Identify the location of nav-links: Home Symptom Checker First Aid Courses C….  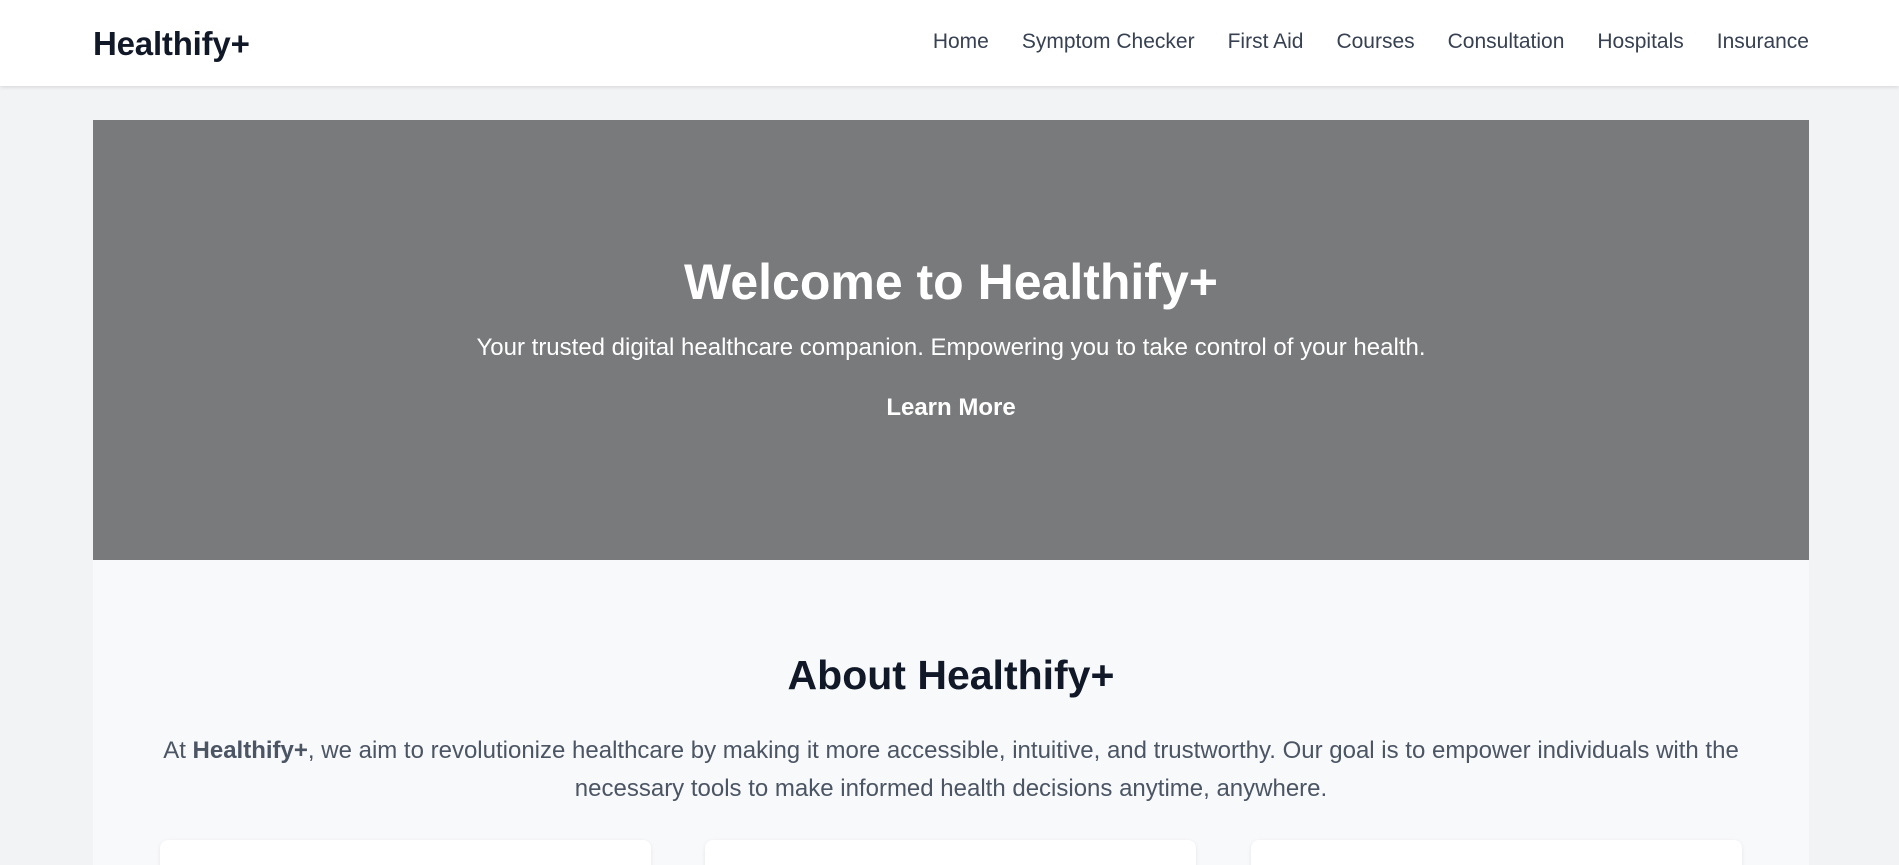
(1371, 42).